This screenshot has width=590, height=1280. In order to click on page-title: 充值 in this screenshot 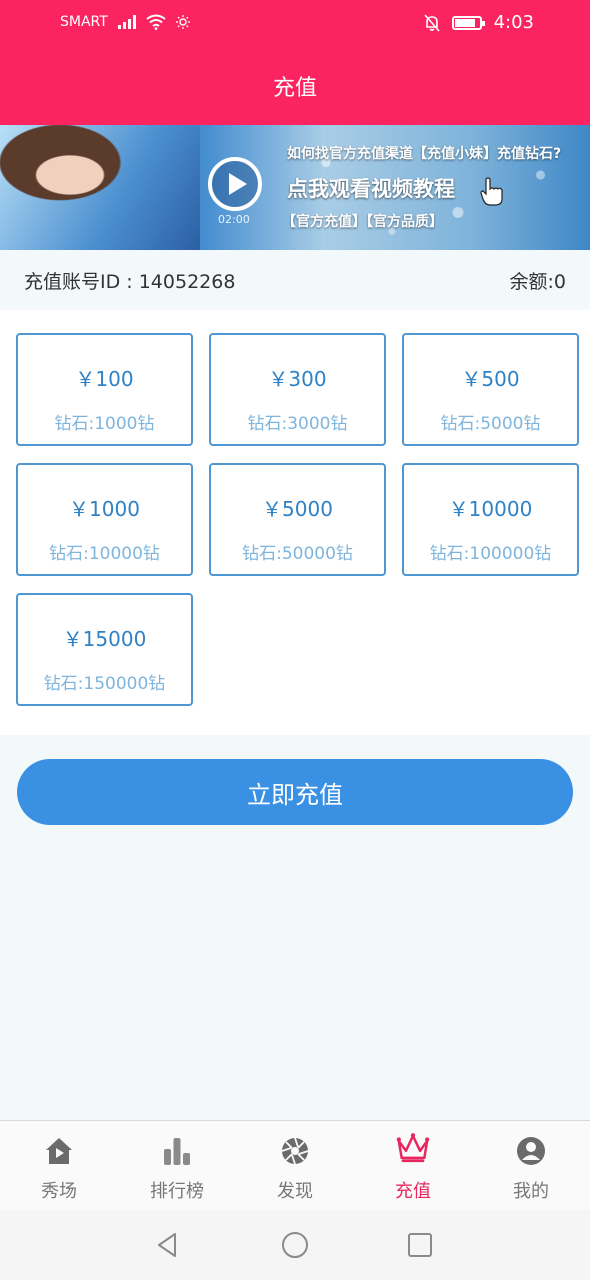, I will do `click(294, 88)`.